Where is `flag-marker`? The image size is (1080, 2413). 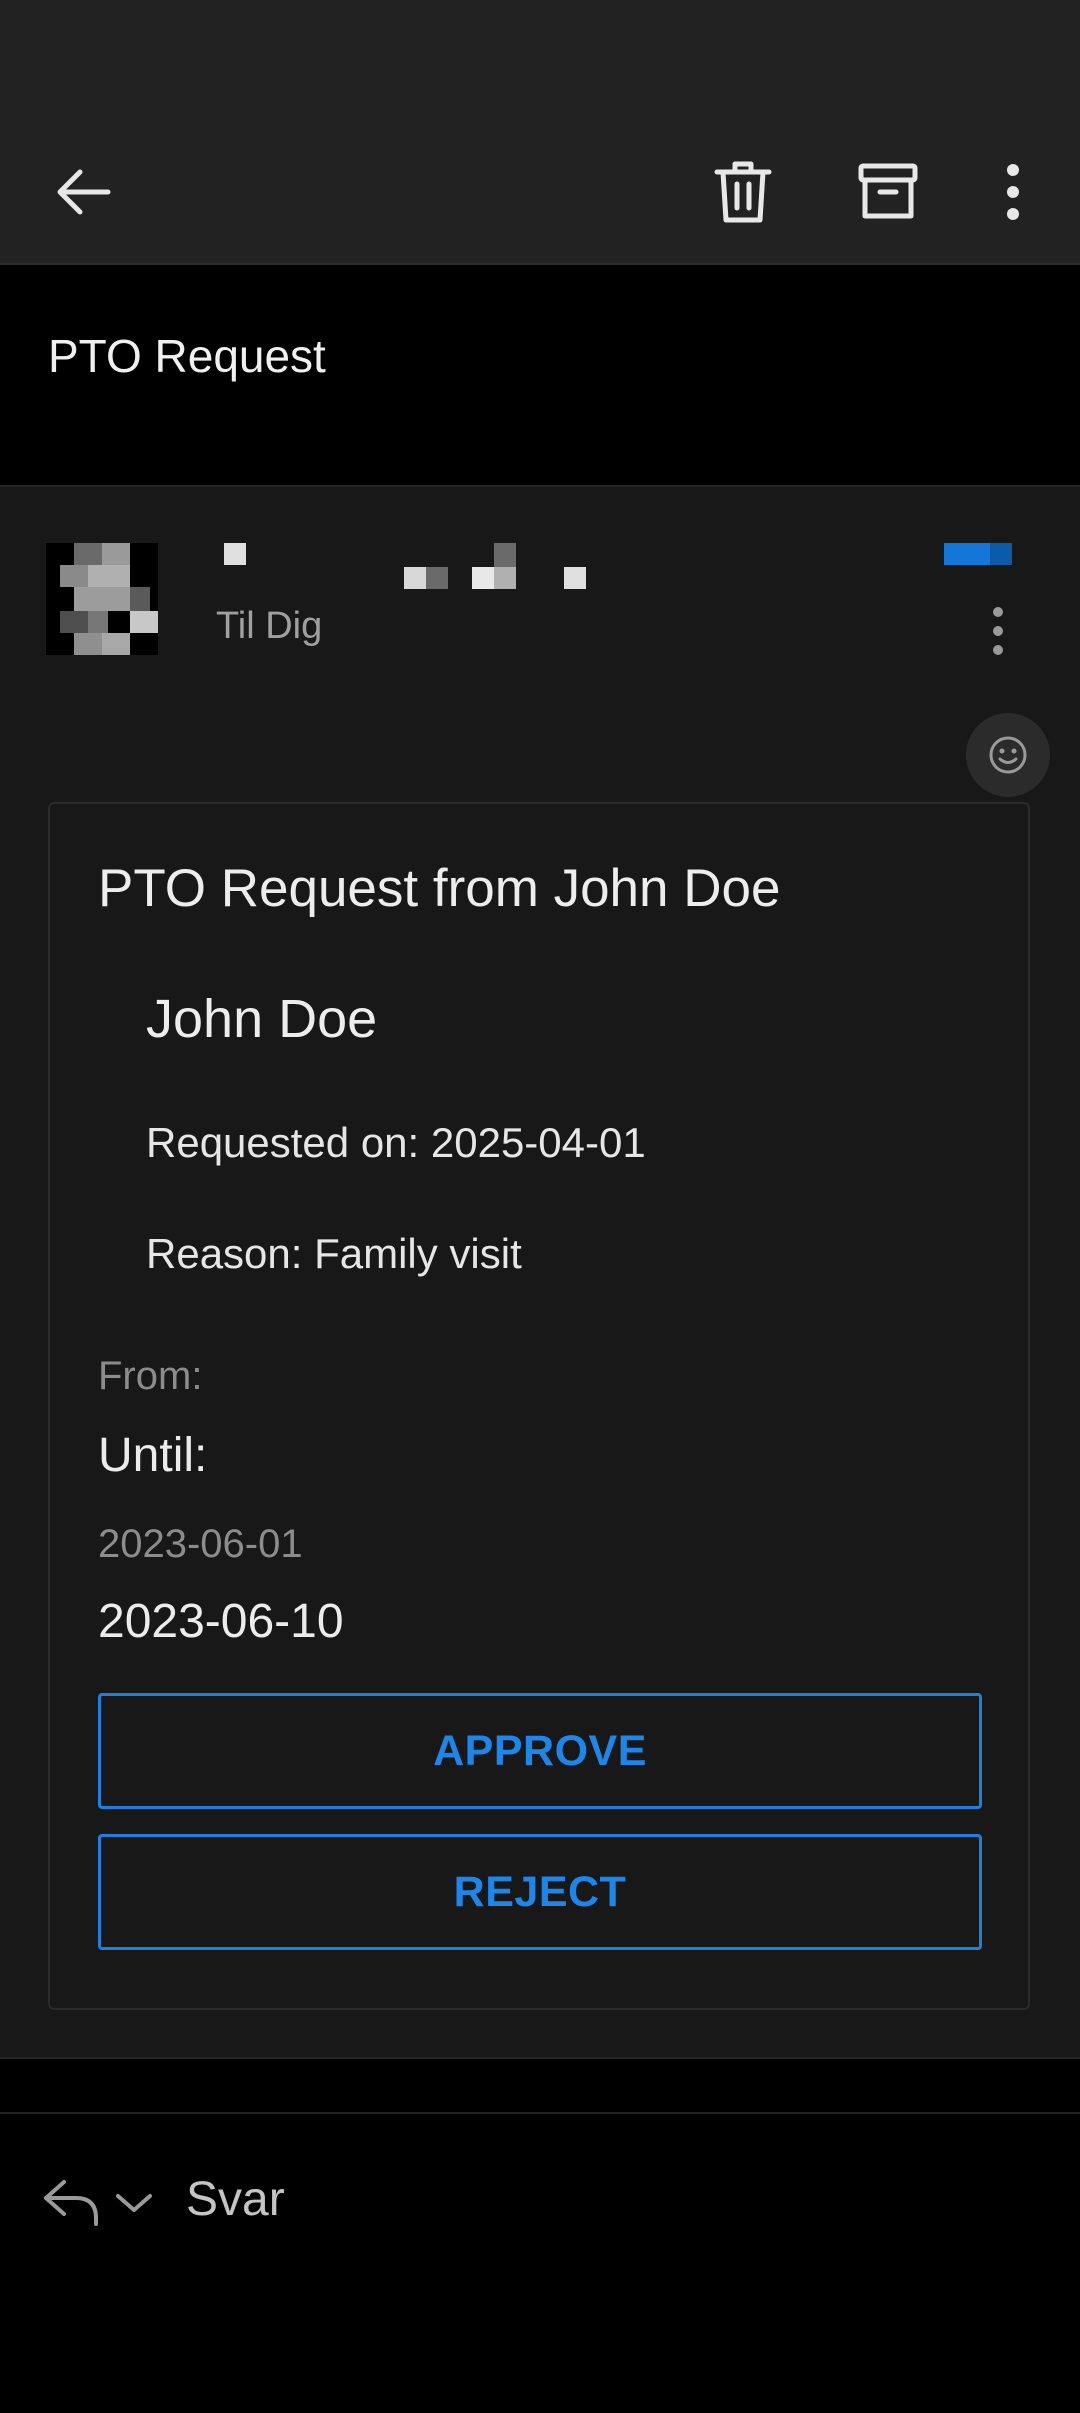
flag-marker is located at coordinates (978, 554).